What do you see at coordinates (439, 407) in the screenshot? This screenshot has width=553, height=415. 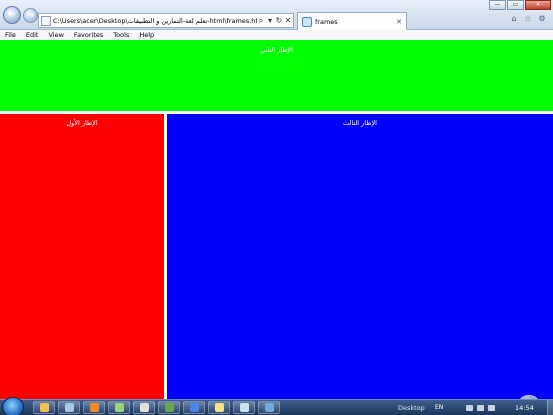 I see `language-indicator: EN` at bounding box center [439, 407].